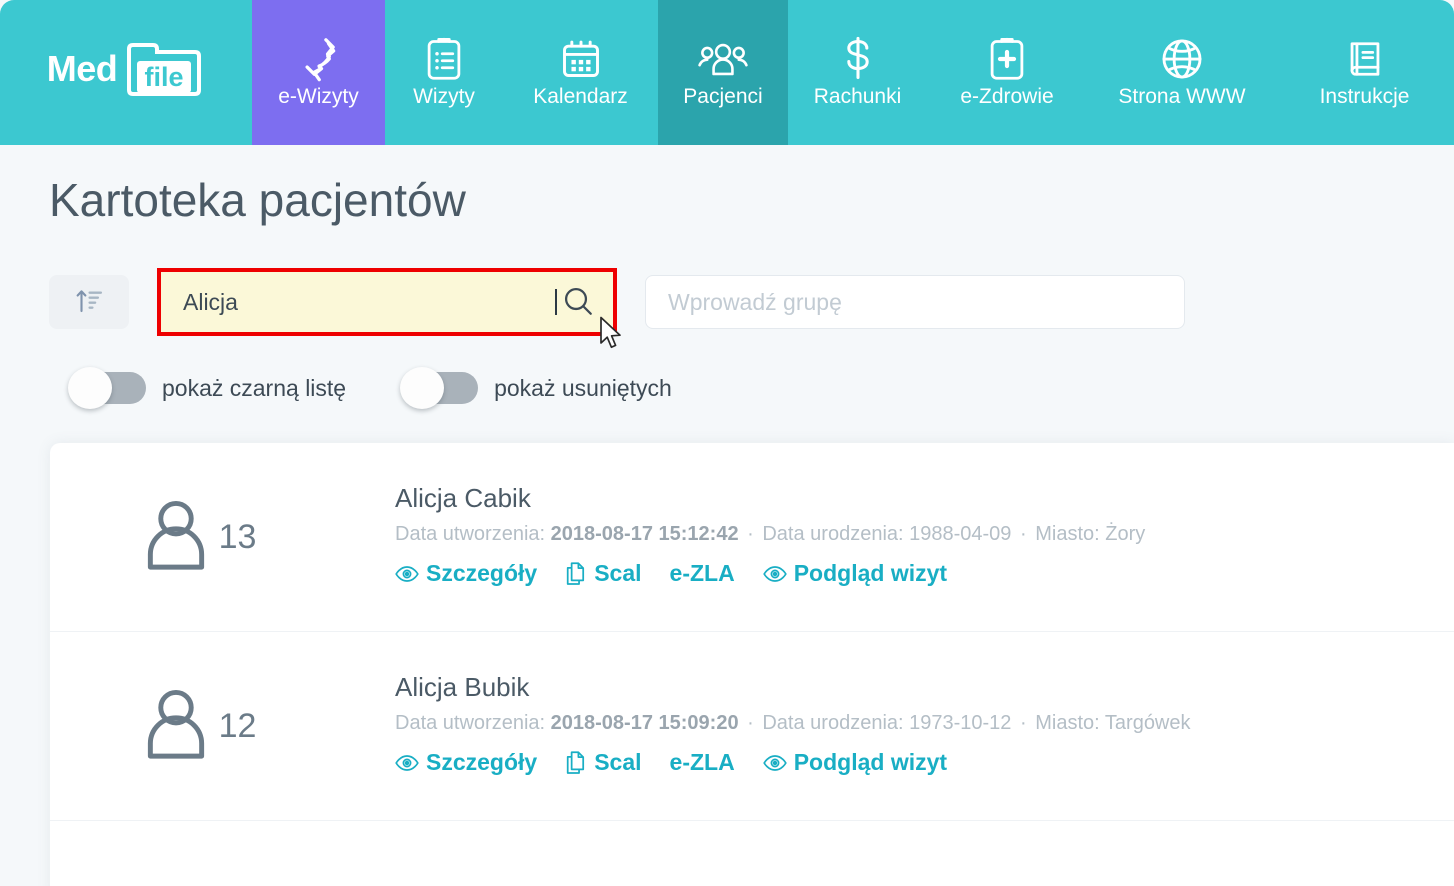 The width and height of the screenshot is (1454, 886). What do you see at coordinates (723, 96) in the screenshot?
I see `nav-tab-label: Pacjenci` at bounding box center [723, 96].